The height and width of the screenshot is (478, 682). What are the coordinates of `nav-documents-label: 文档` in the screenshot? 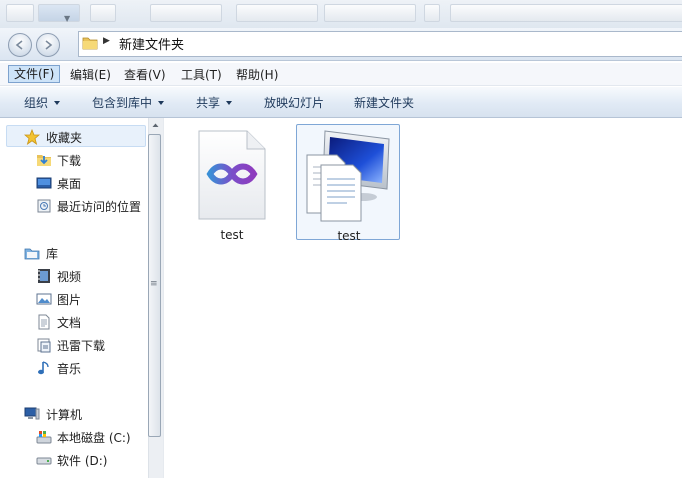 It's located at (69, 323).